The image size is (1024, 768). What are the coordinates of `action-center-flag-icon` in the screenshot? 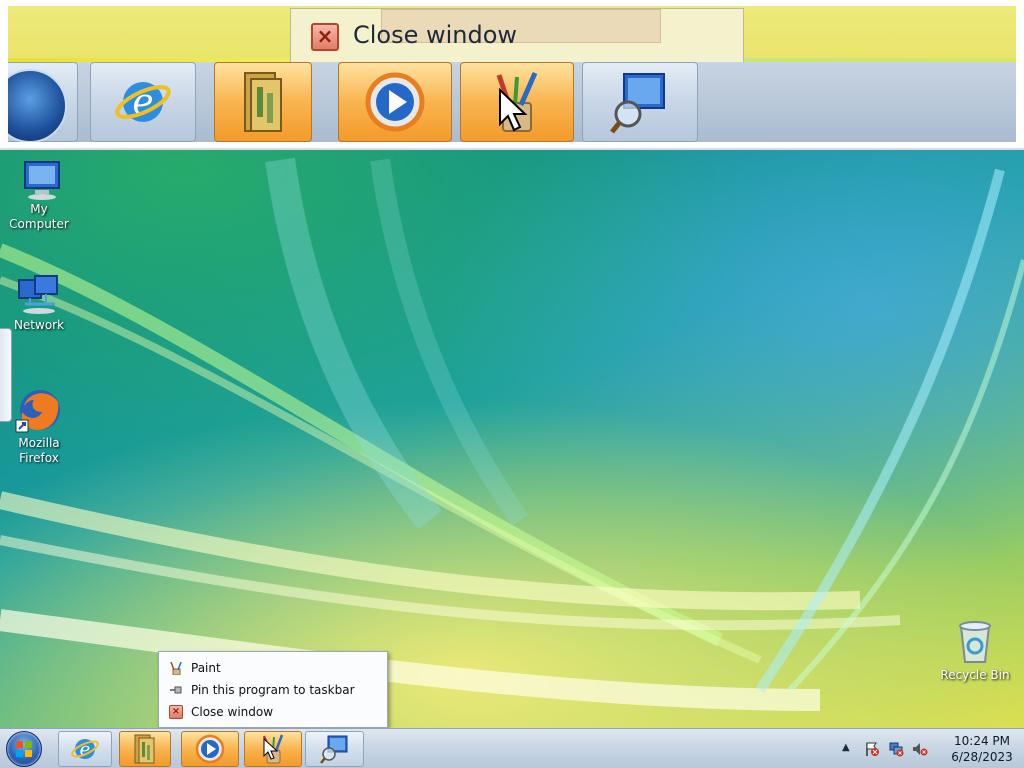 It's located at (872, 749).